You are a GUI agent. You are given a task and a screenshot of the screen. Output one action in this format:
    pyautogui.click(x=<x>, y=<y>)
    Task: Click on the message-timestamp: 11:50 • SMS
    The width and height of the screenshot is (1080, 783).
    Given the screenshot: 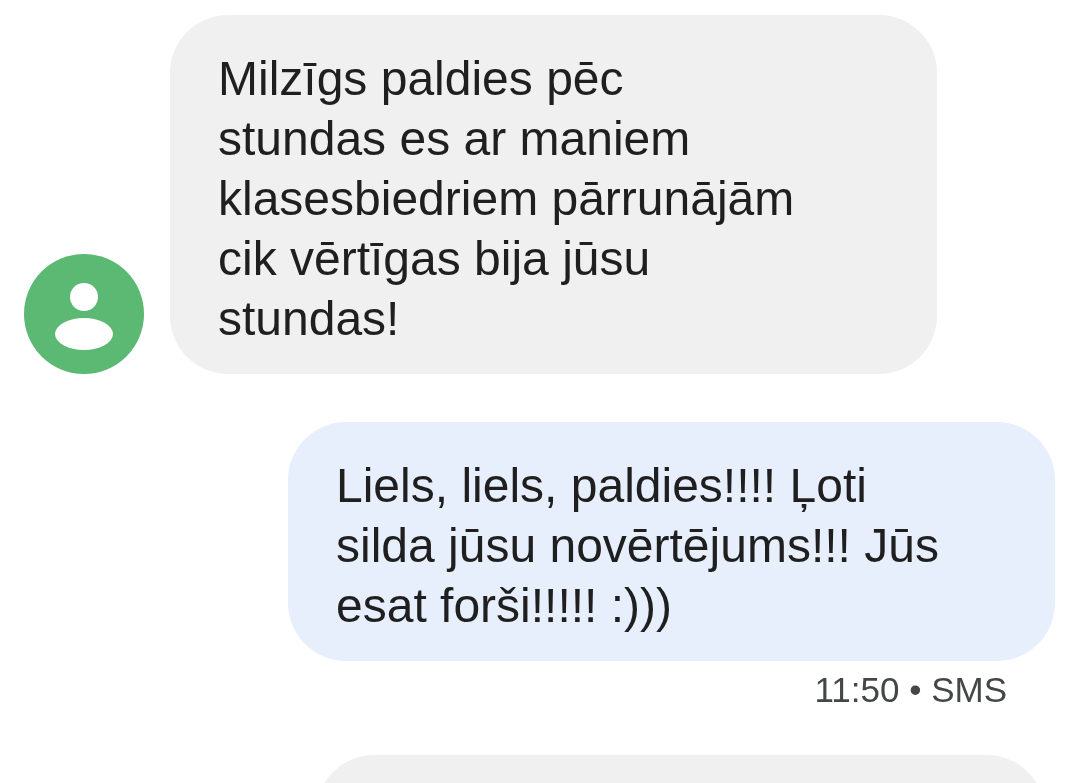 What is the action you would take?
    pyautogui.click(x=910, y=690)
    